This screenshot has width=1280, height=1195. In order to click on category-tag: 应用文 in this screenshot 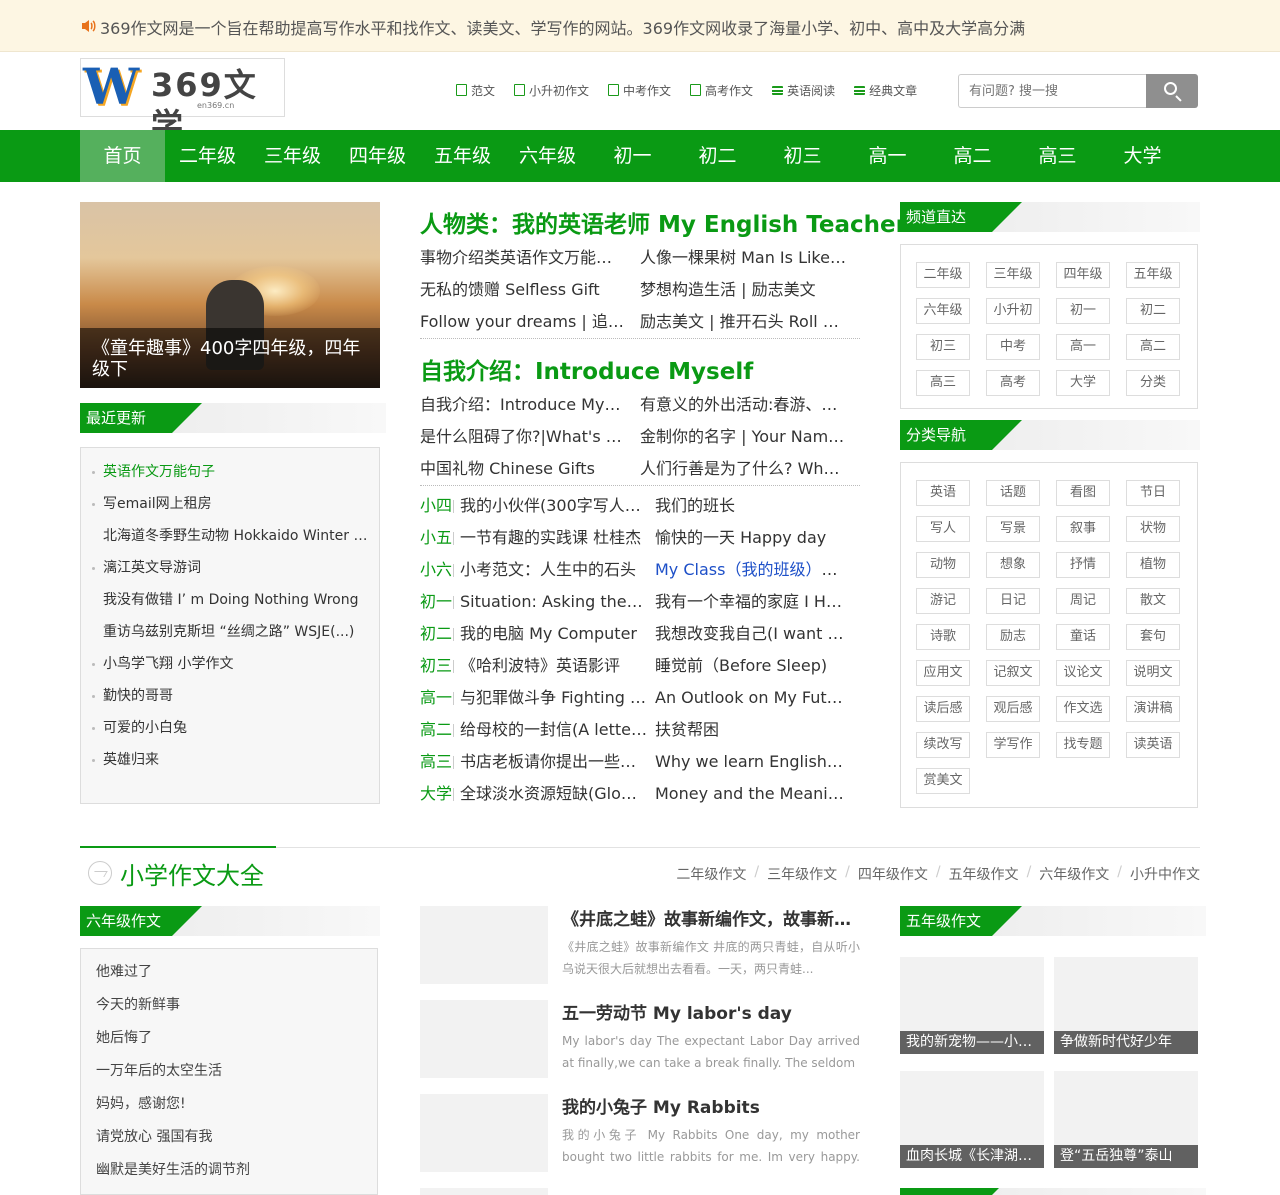, I will do `click(943, 673)`.